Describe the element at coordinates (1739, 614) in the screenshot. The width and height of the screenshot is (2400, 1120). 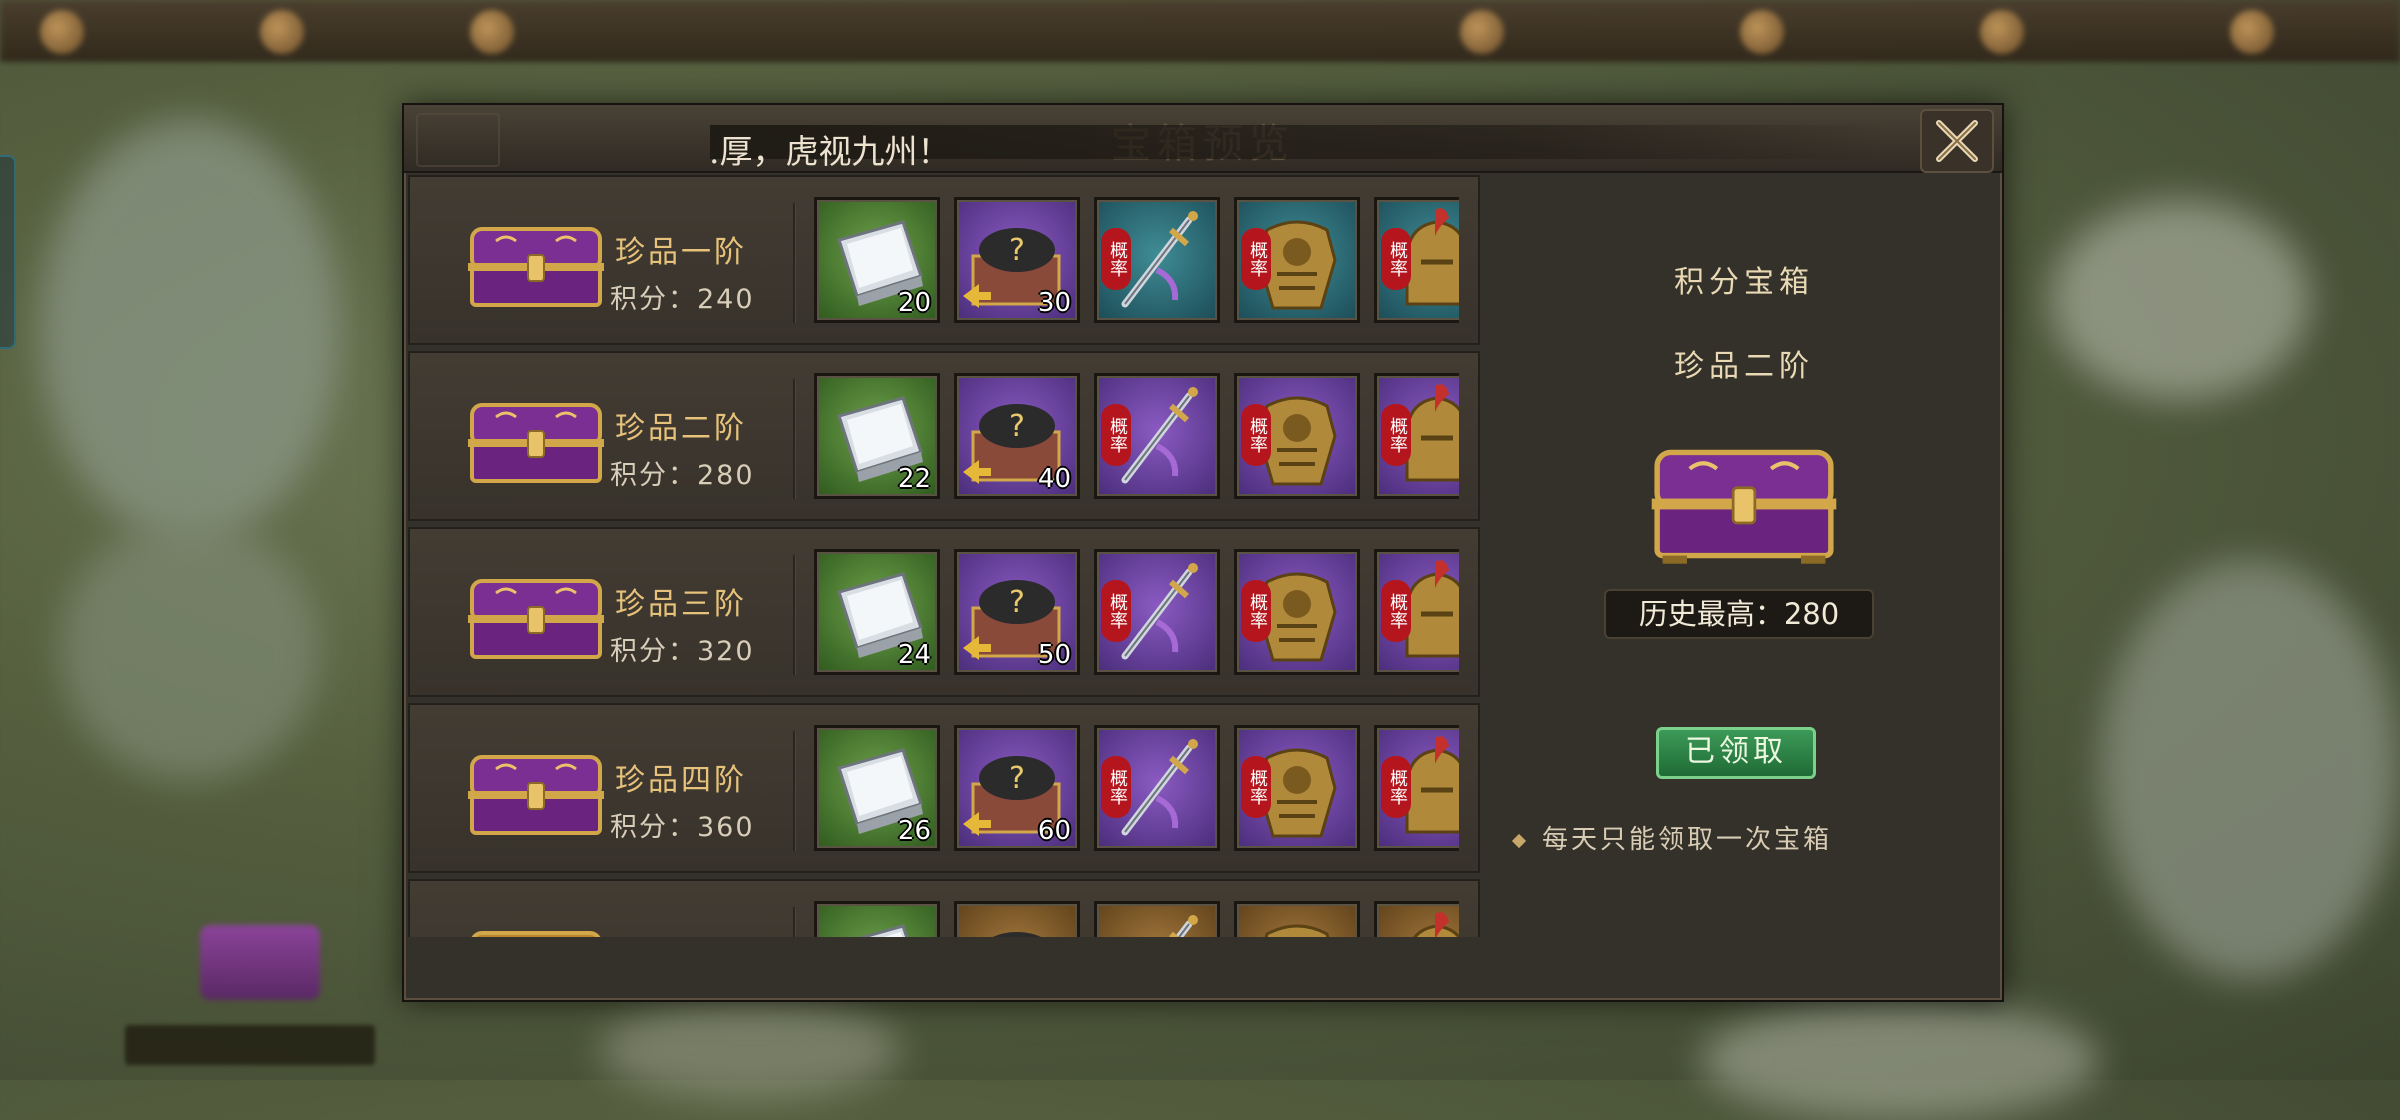
I see `history-high-score: 历史最高：280` at that location.